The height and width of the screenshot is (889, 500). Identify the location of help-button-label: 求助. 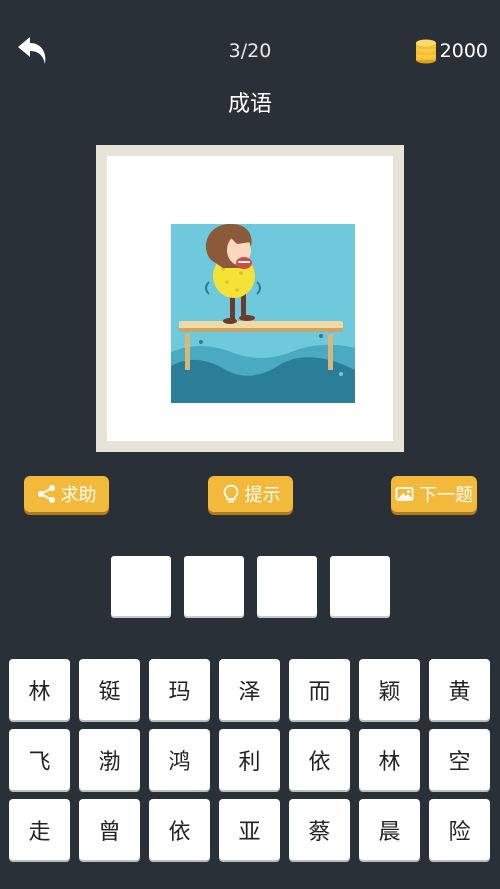
(78, 495).